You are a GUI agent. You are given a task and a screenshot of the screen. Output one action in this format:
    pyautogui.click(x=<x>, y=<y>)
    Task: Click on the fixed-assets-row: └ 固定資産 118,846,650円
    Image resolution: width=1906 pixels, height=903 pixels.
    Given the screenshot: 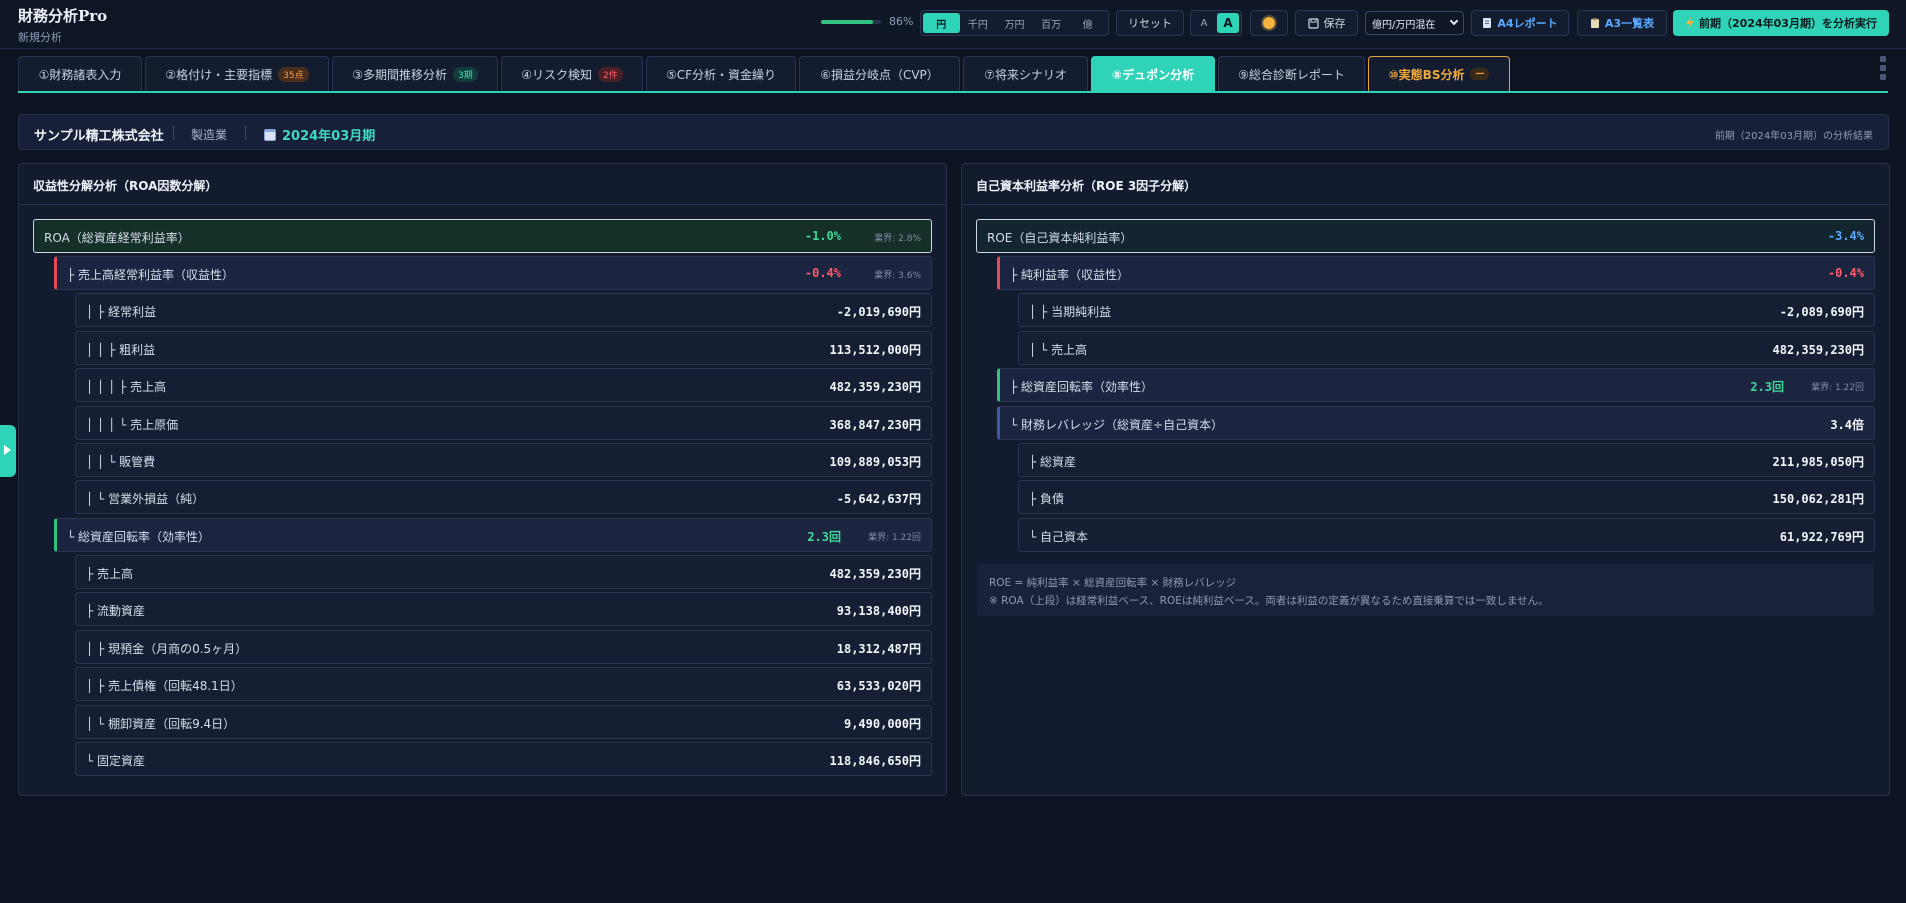 What is the action you would take?
    pyautogui.click(x=503, y=759)
    